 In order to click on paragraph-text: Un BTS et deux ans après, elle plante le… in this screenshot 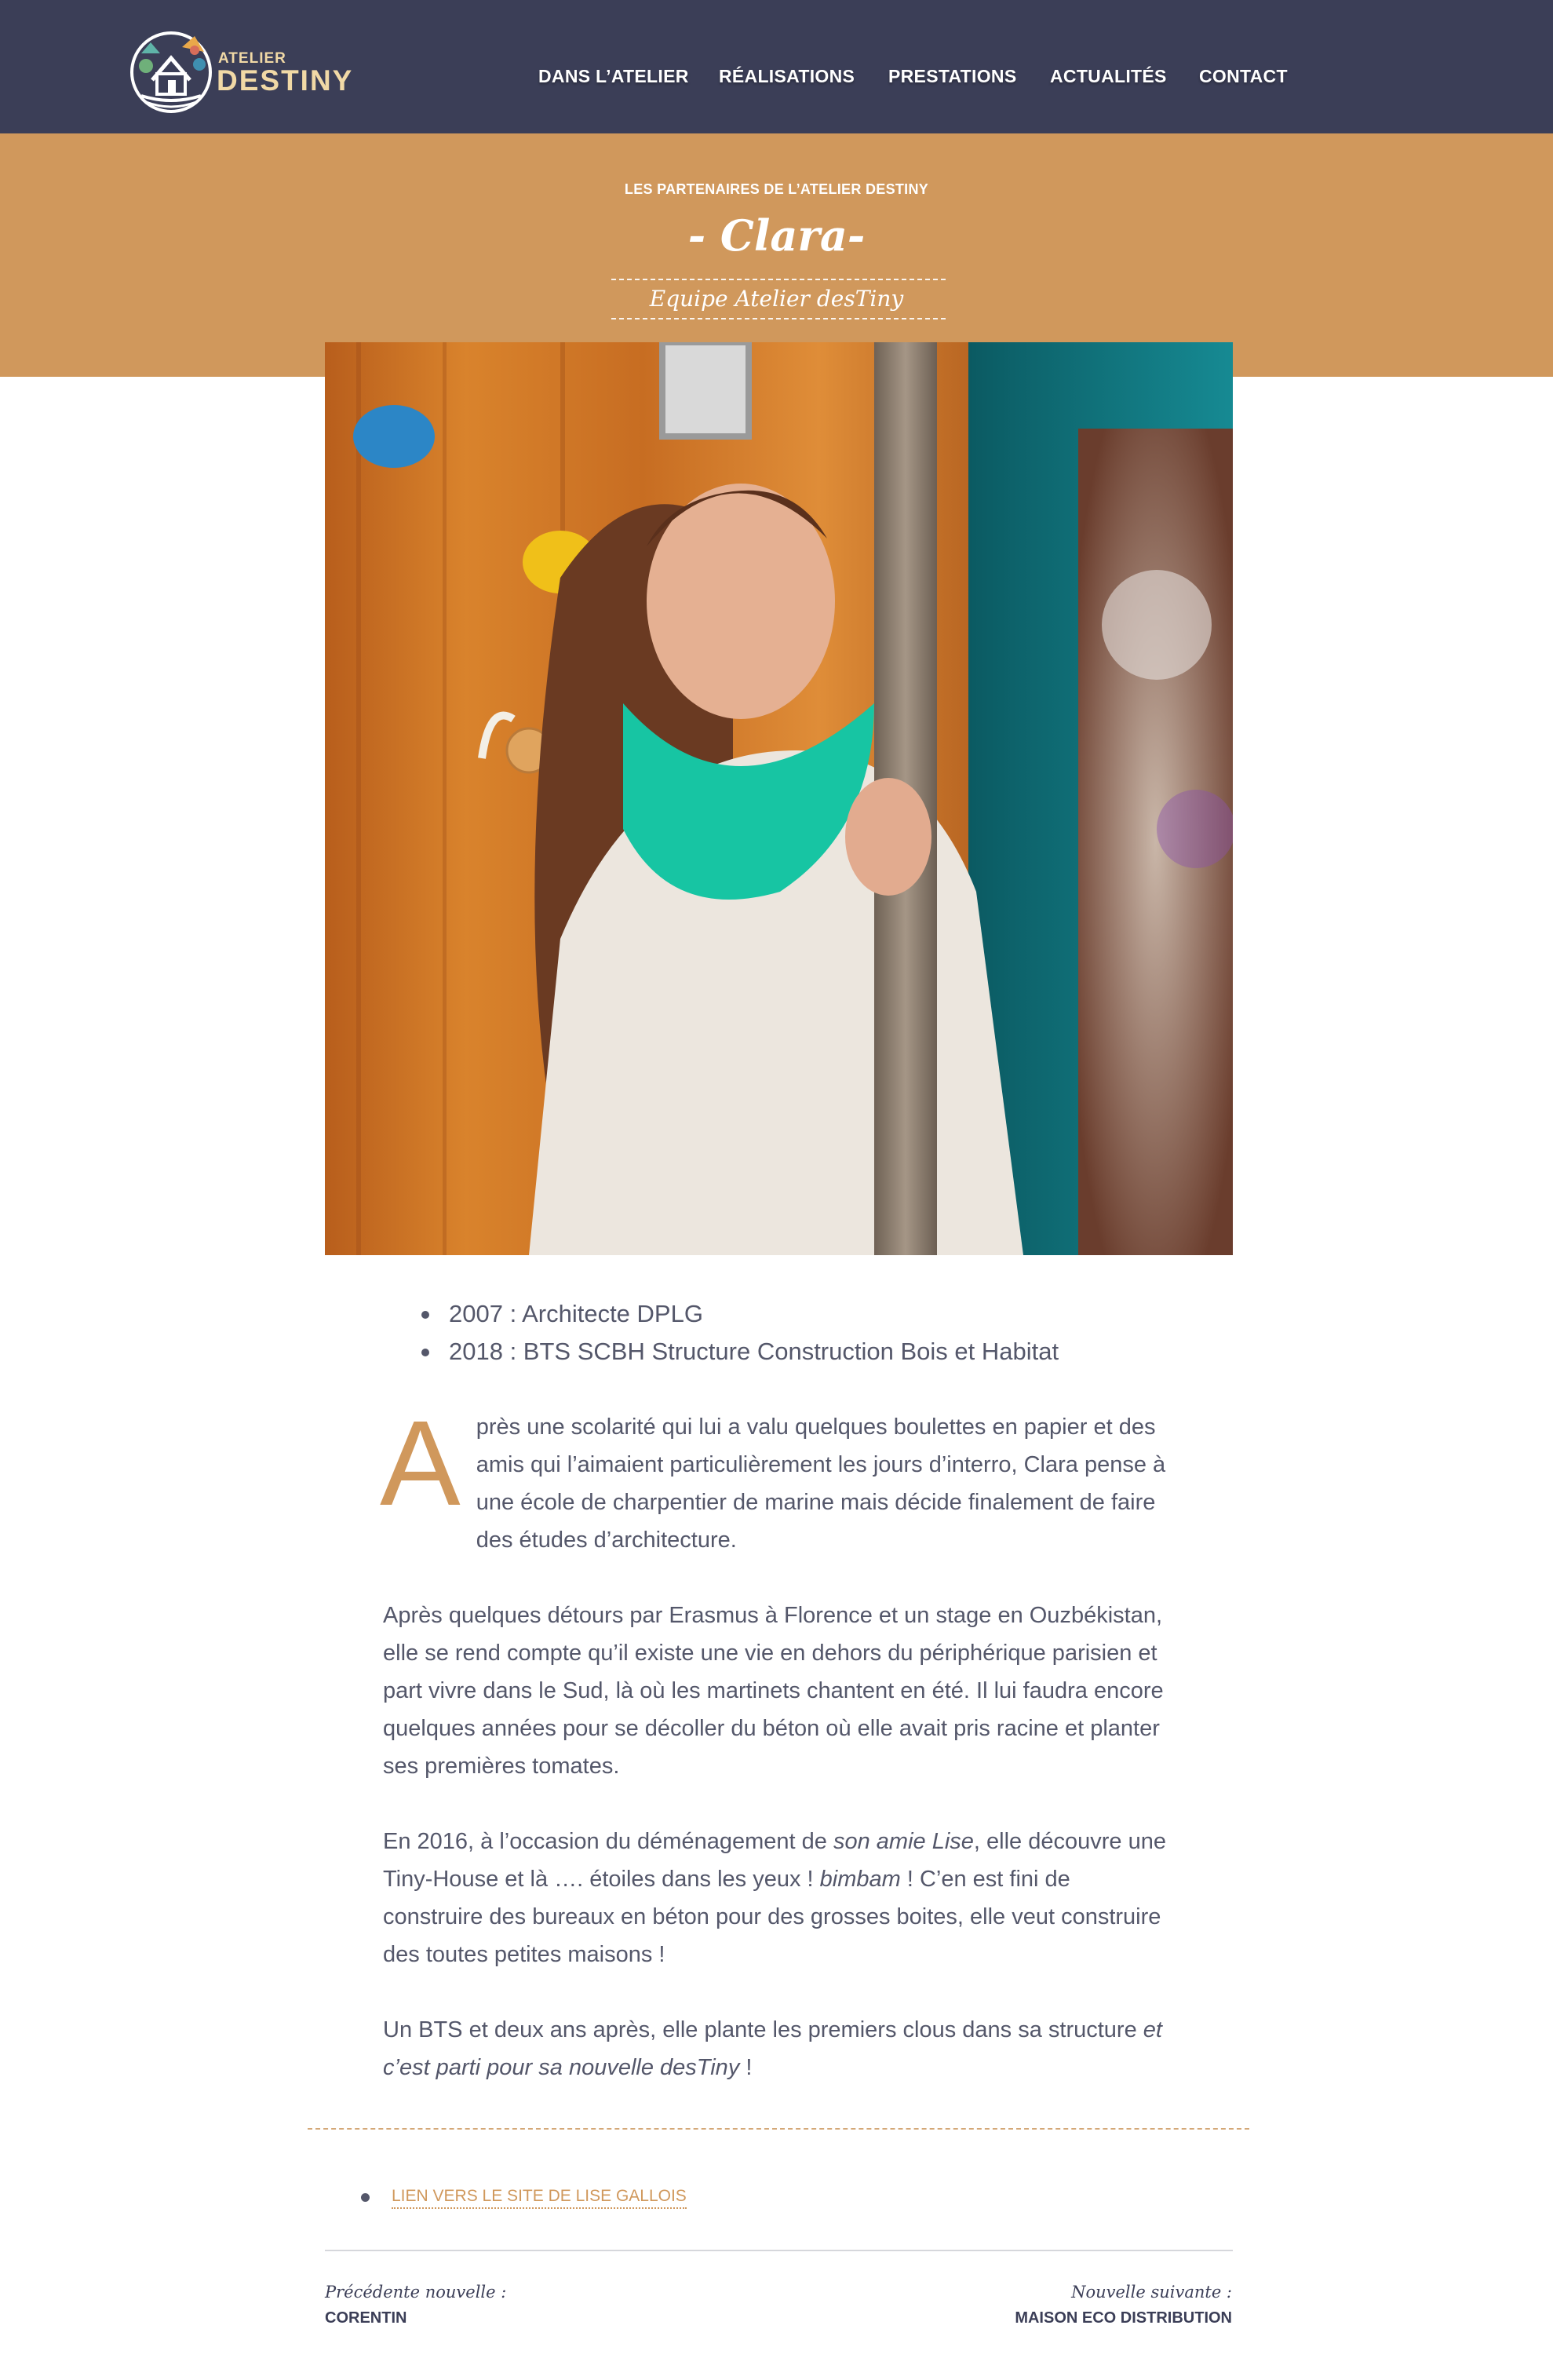, I will do `click(763, 2029)`.